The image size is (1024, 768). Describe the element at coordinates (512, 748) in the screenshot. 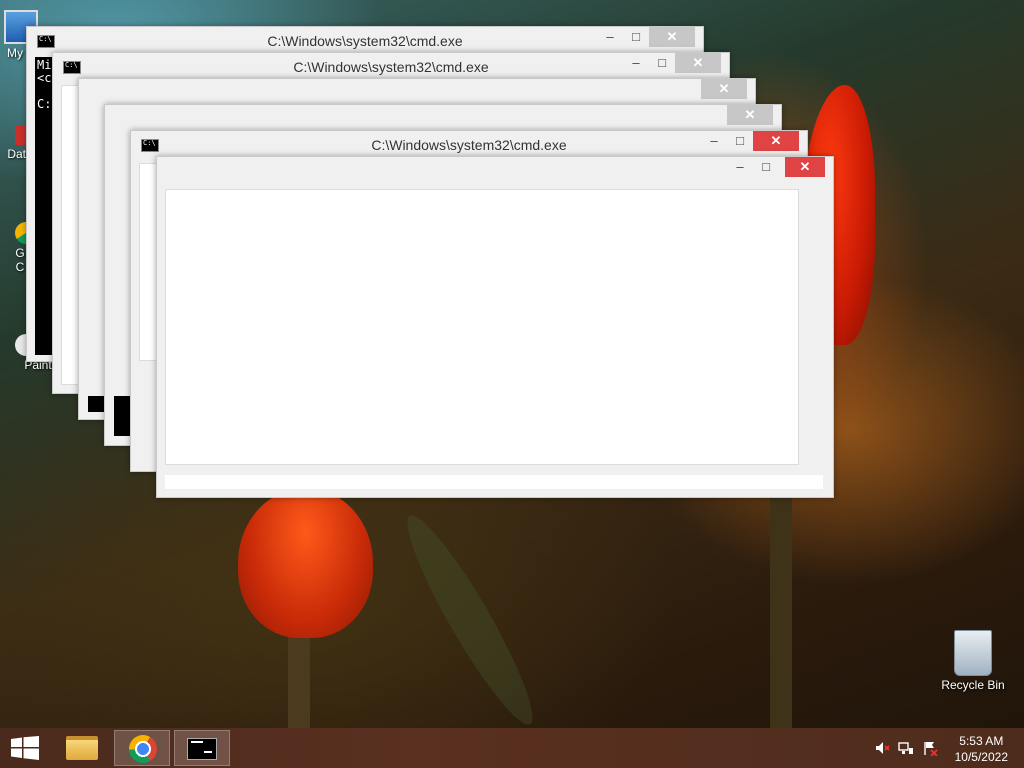

I see `taskbar: 5:53 AM 10/5/2022` at that location.